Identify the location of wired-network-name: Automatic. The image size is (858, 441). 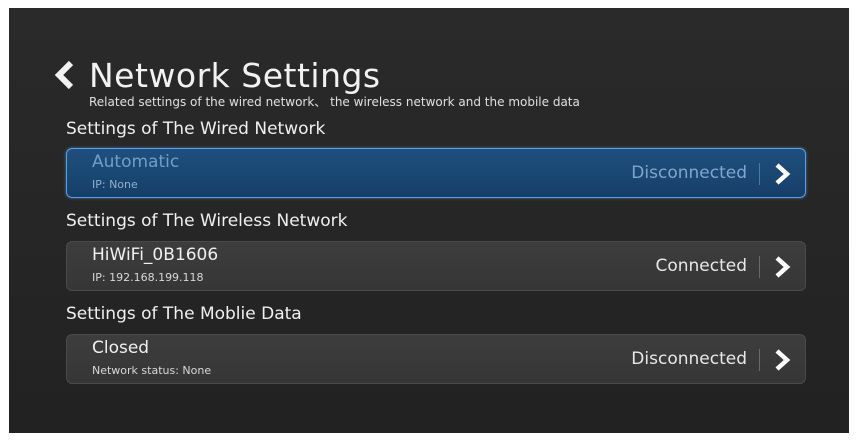
(136, 162).